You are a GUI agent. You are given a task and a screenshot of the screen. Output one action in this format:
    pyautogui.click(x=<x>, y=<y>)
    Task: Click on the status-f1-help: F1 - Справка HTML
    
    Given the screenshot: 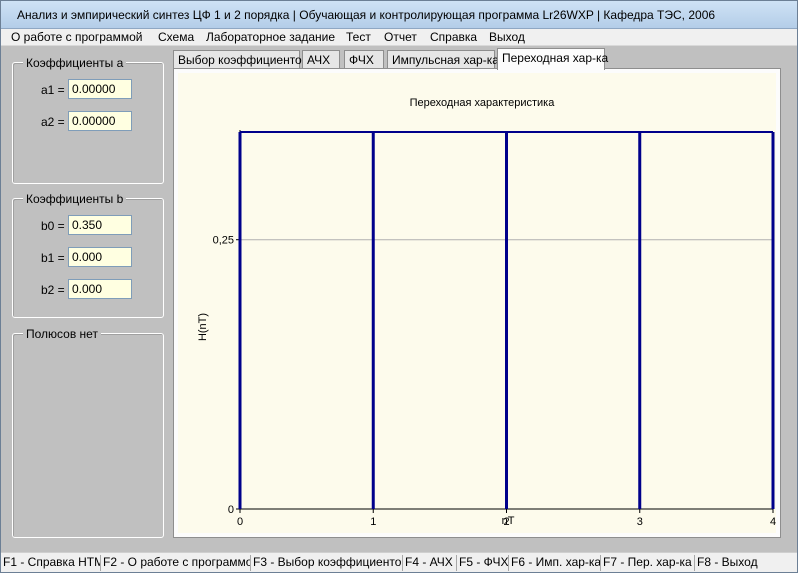 What is the action you would take?
    pyautogui.click(x=51, y=563)
    